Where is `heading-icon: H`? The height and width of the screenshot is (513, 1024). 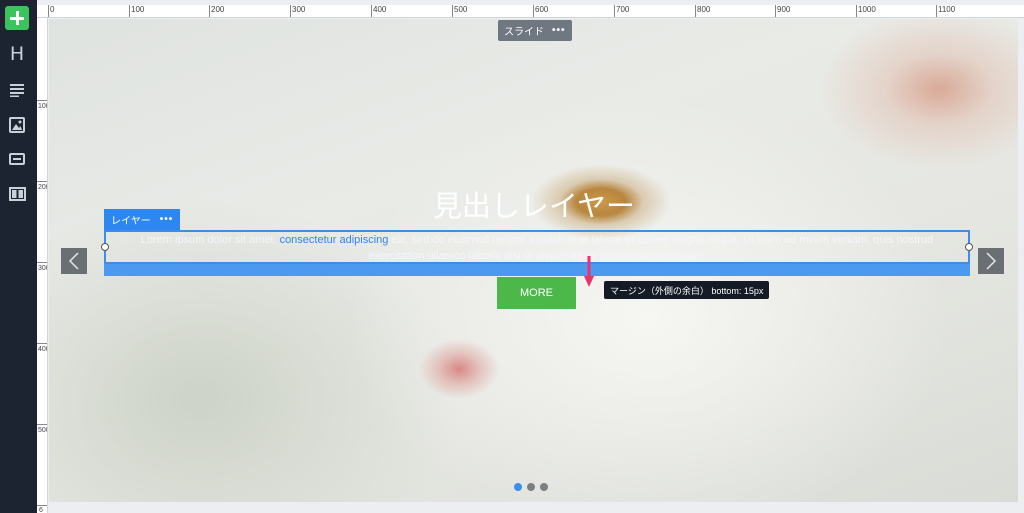 heading-icon: H is located at coordinates (17, 54).